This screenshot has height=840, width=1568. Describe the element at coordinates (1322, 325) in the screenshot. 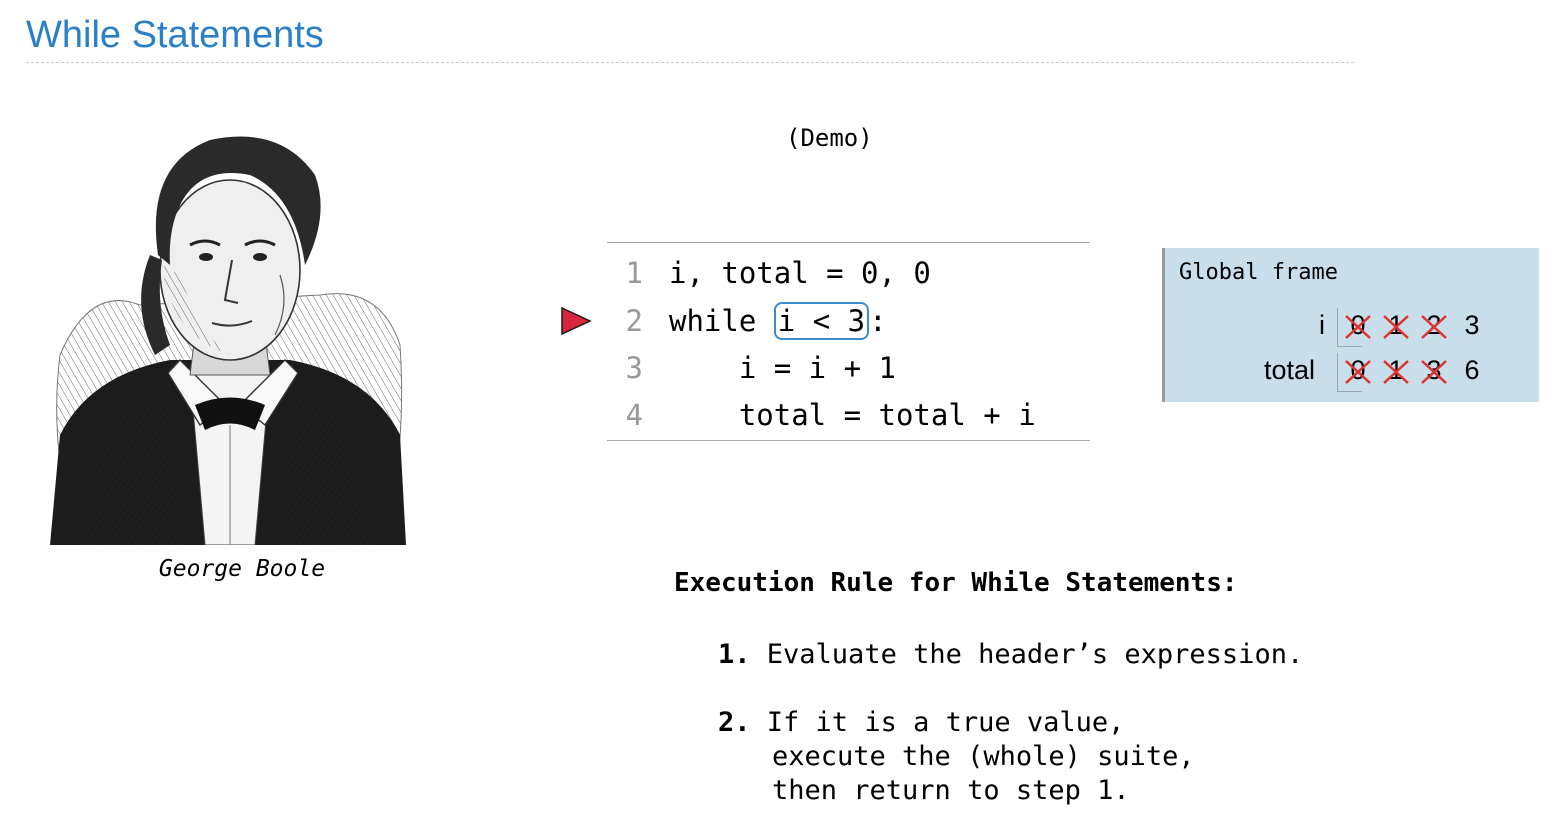

I see `frame-var-name: i` at that location.